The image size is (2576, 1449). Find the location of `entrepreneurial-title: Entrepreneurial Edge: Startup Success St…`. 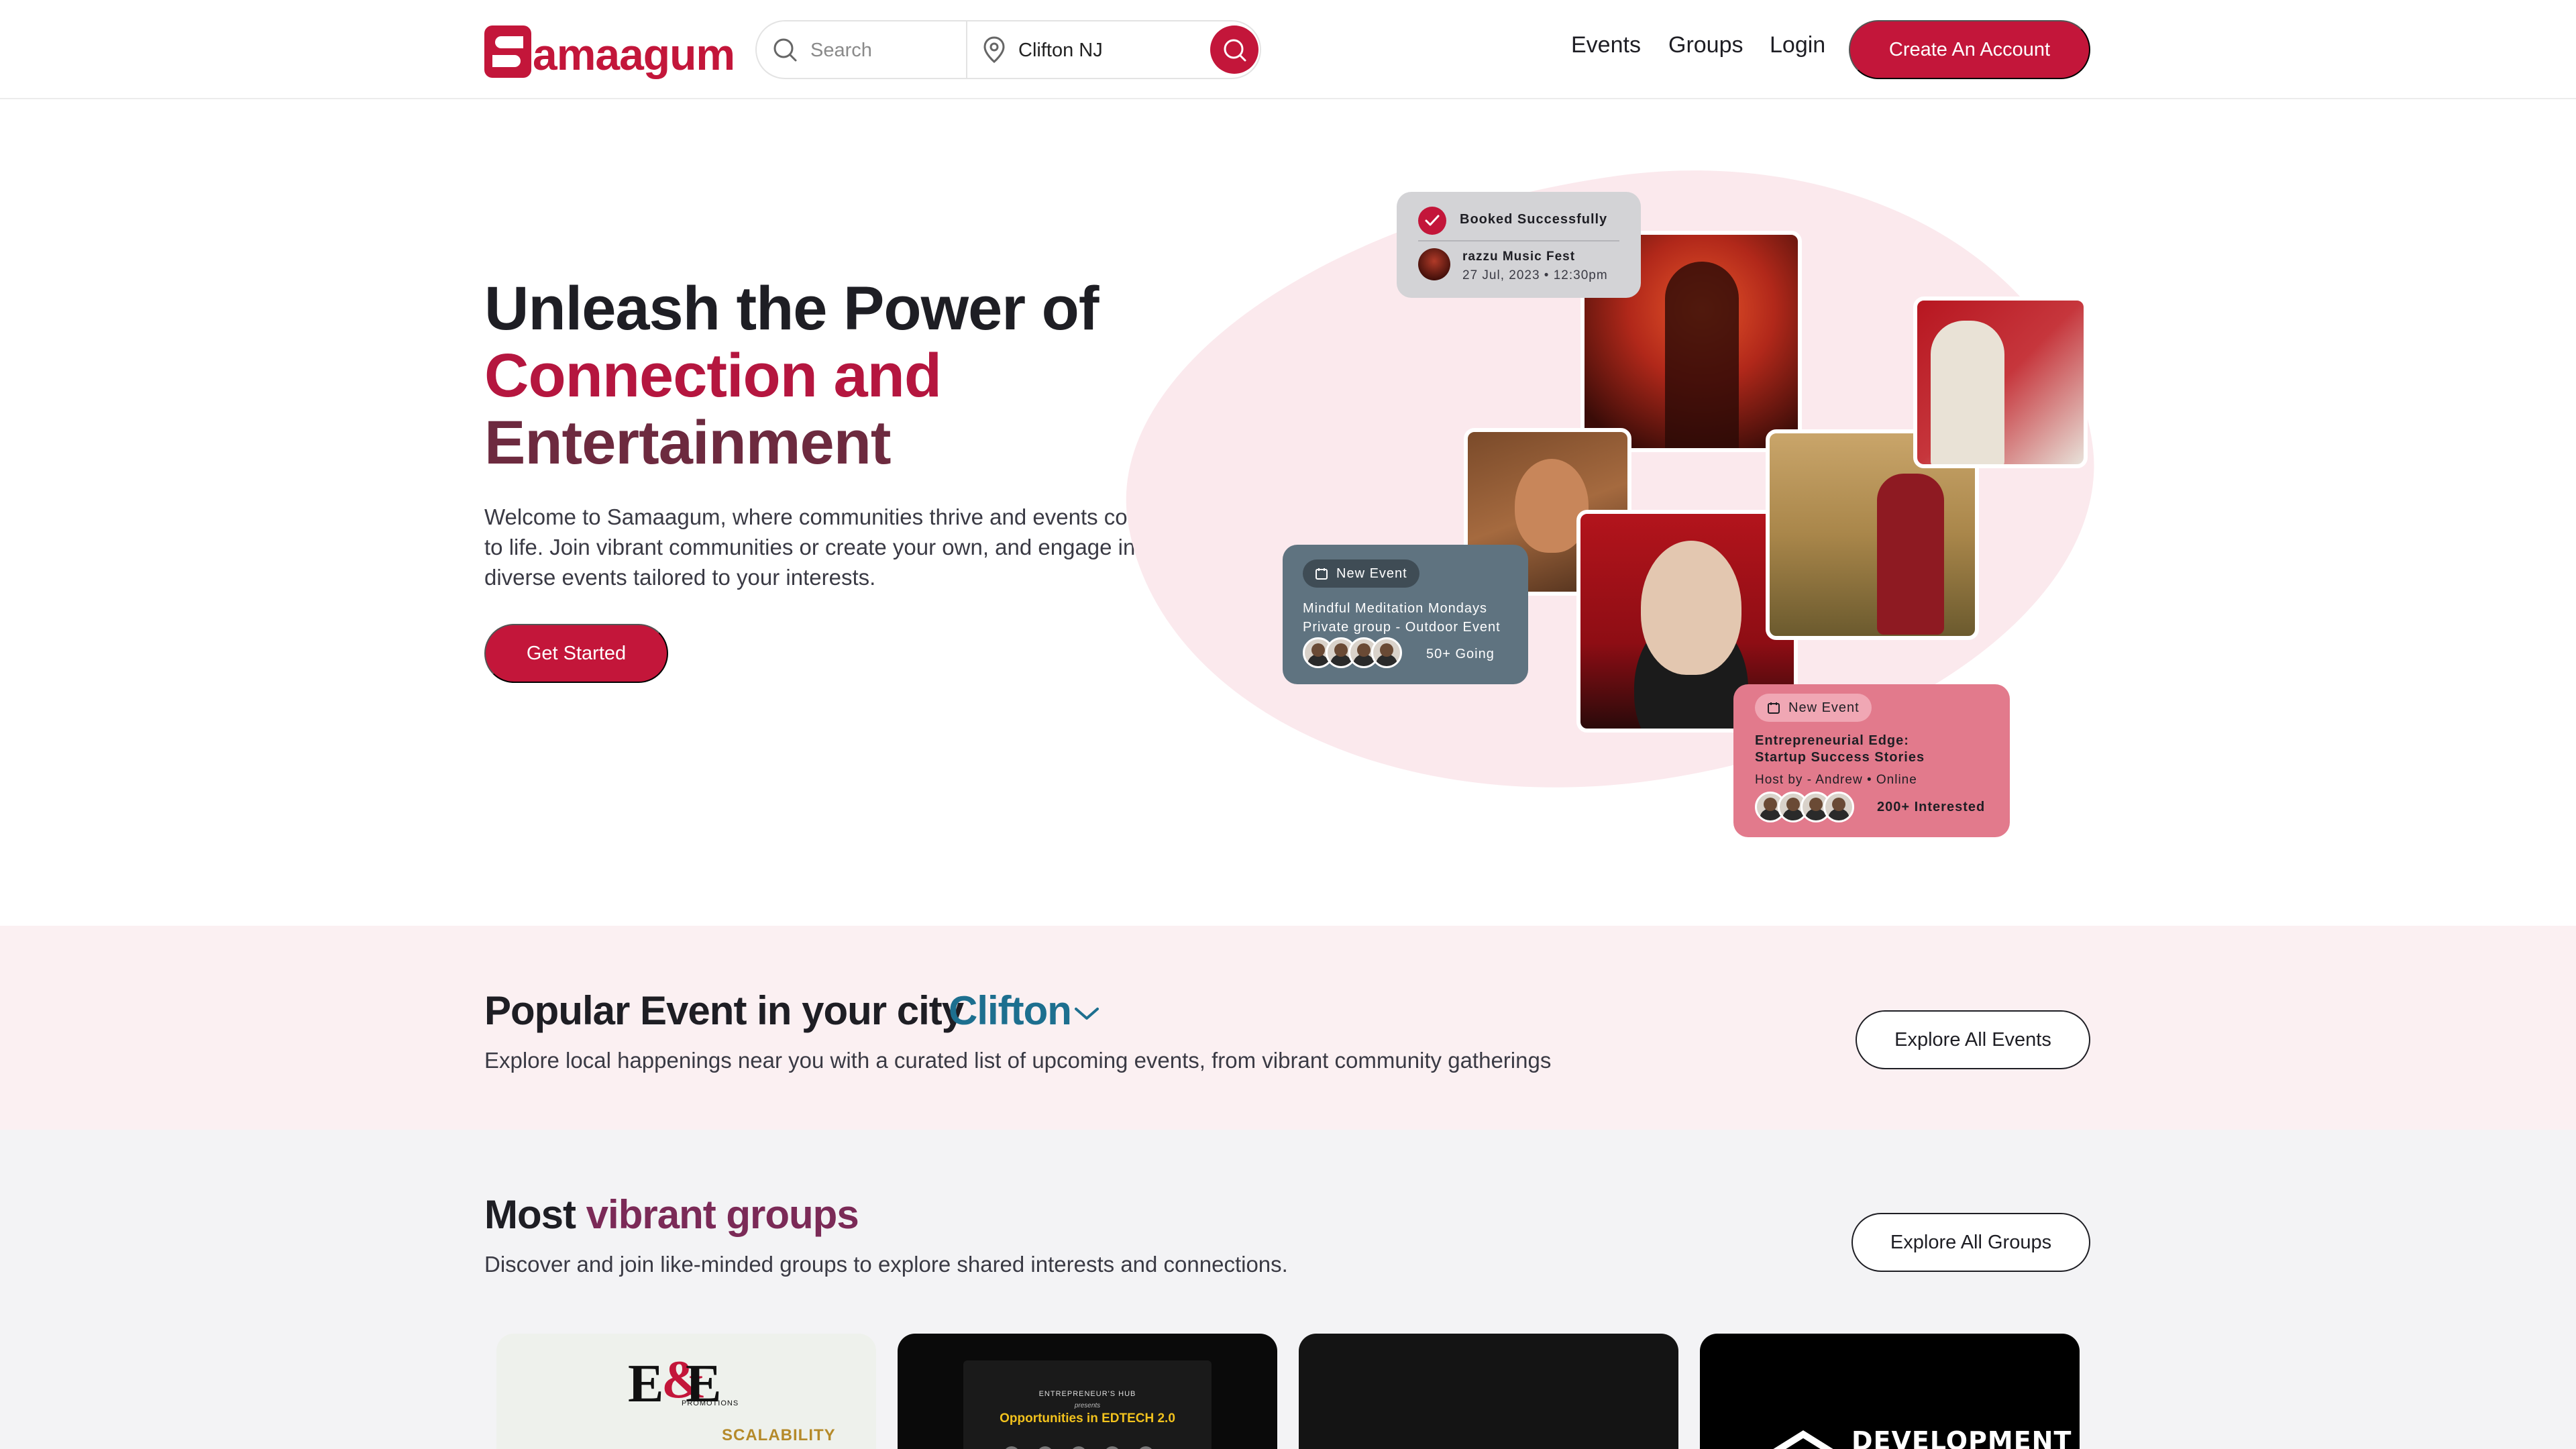

entrepreneurial-title: Entrepreneurial Edge: Startup Success St… is located at coordinates (1840, 749).